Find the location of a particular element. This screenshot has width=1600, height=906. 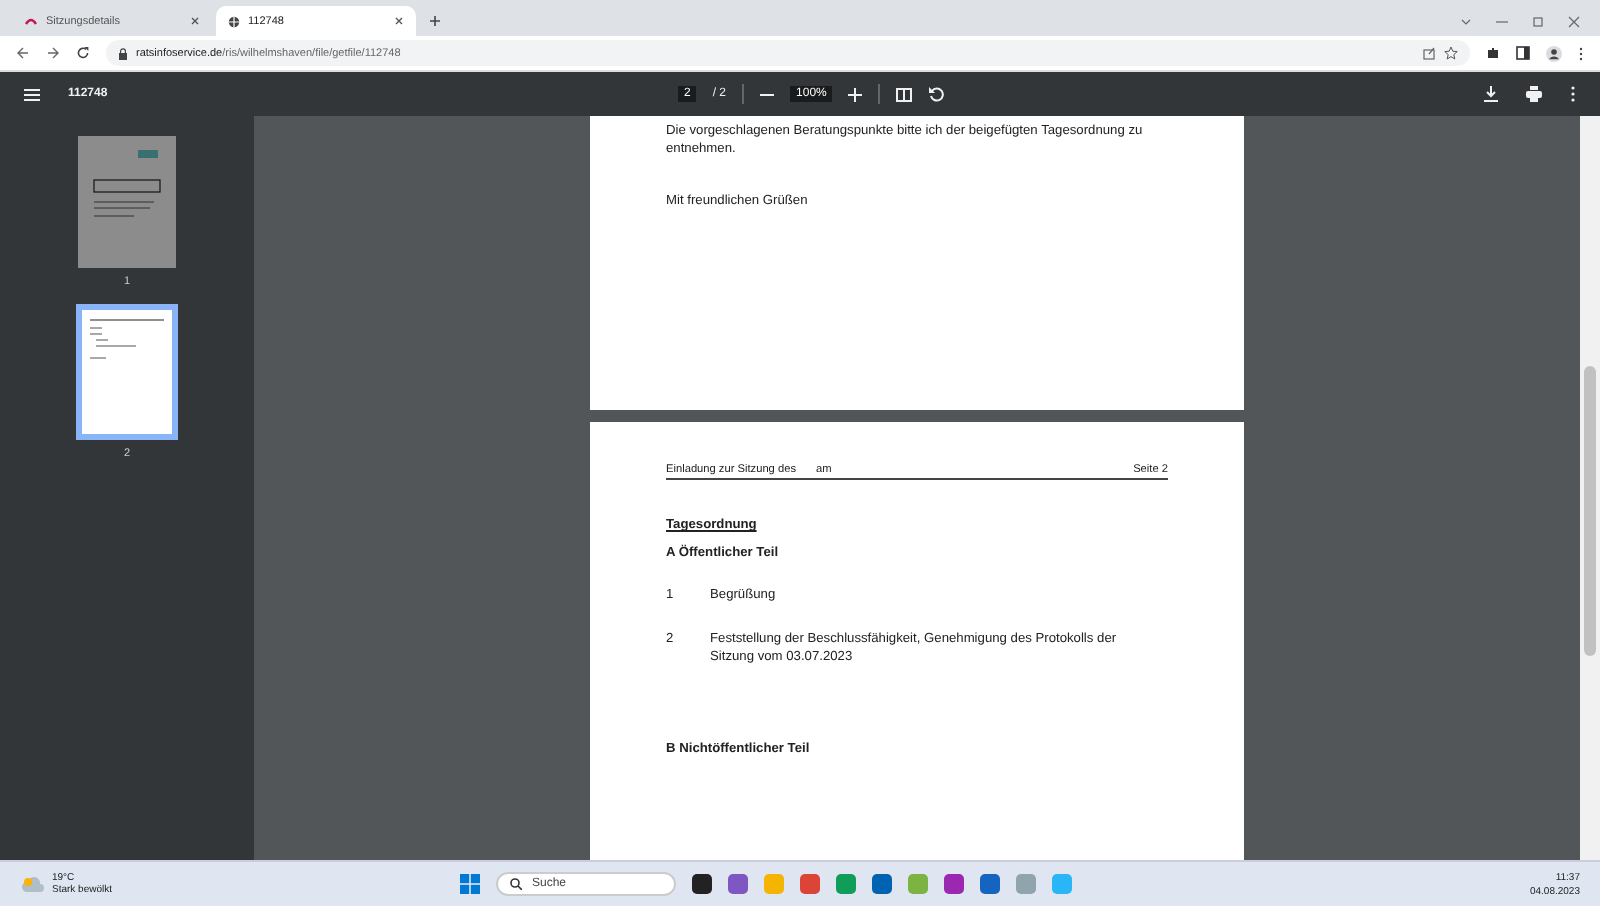

scrollbar is located at coordinates (1590, 488).